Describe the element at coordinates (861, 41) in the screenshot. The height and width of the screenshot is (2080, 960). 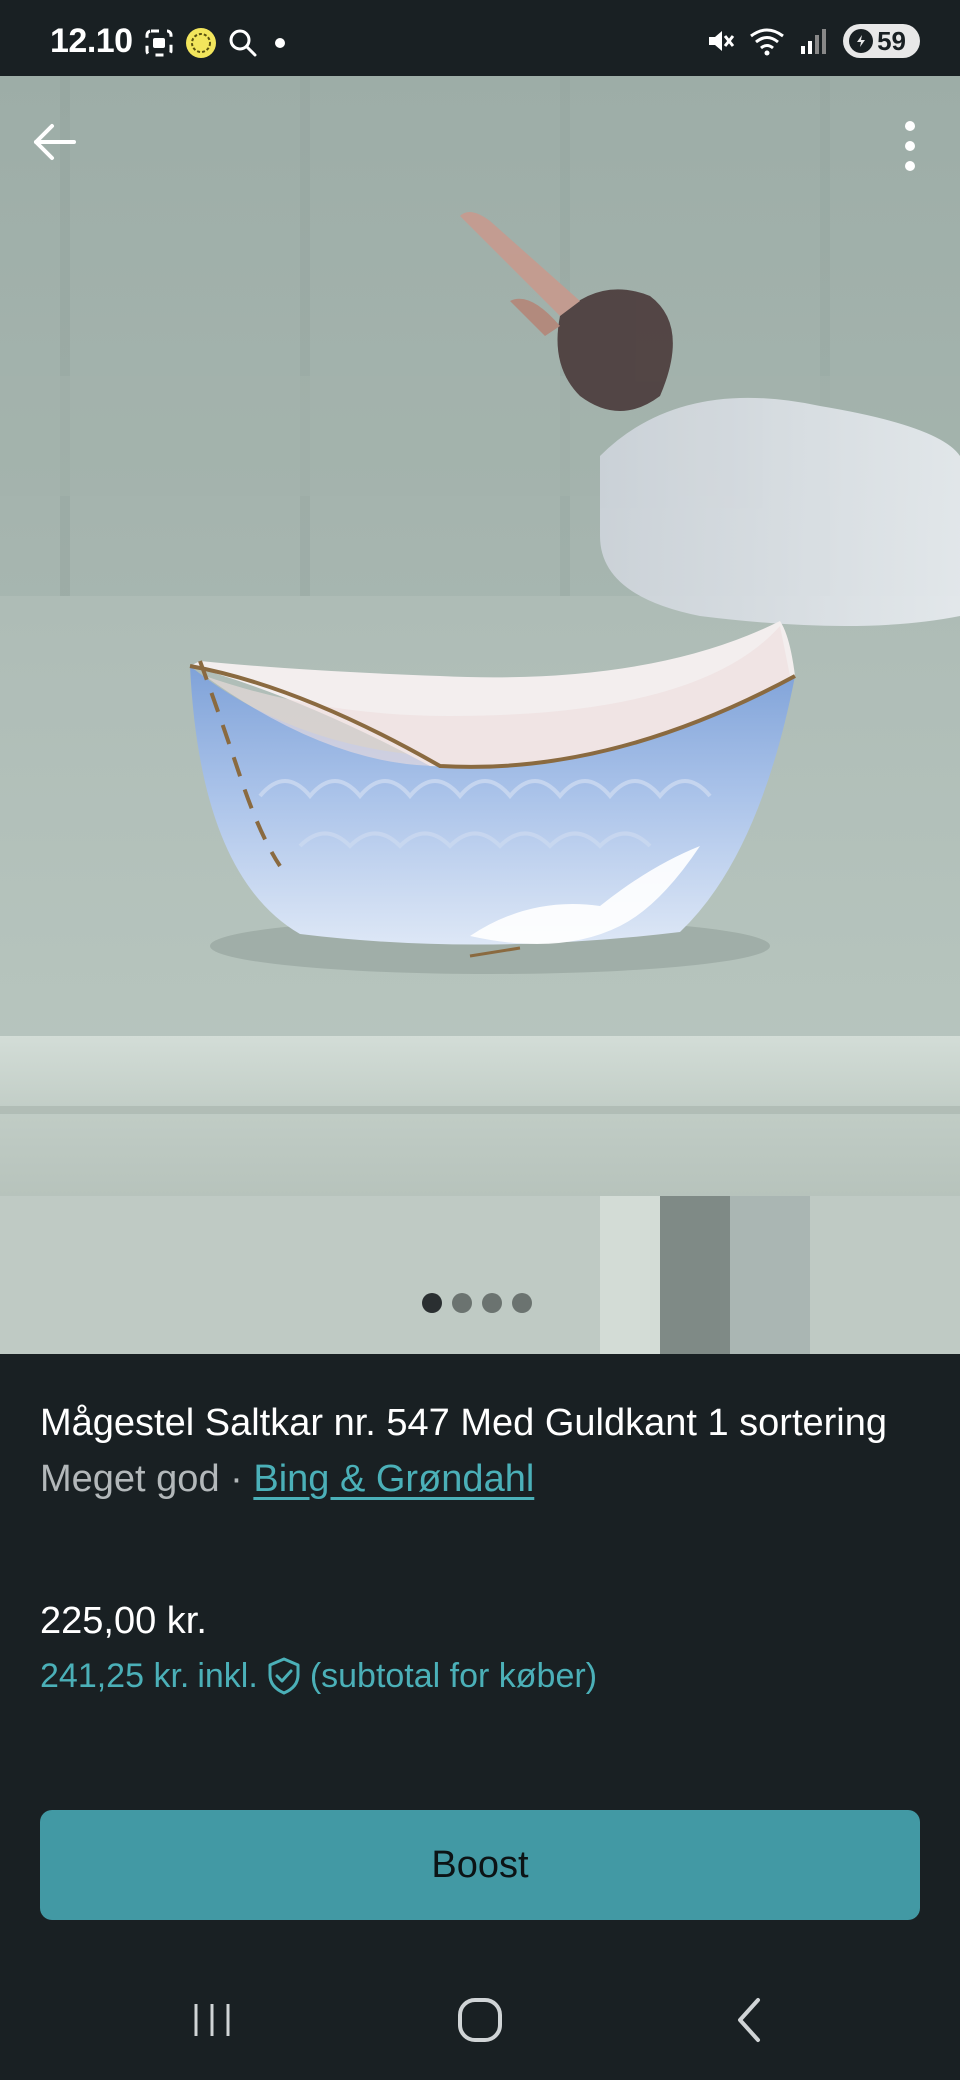
I see `charging-bolt-icon` at that location.